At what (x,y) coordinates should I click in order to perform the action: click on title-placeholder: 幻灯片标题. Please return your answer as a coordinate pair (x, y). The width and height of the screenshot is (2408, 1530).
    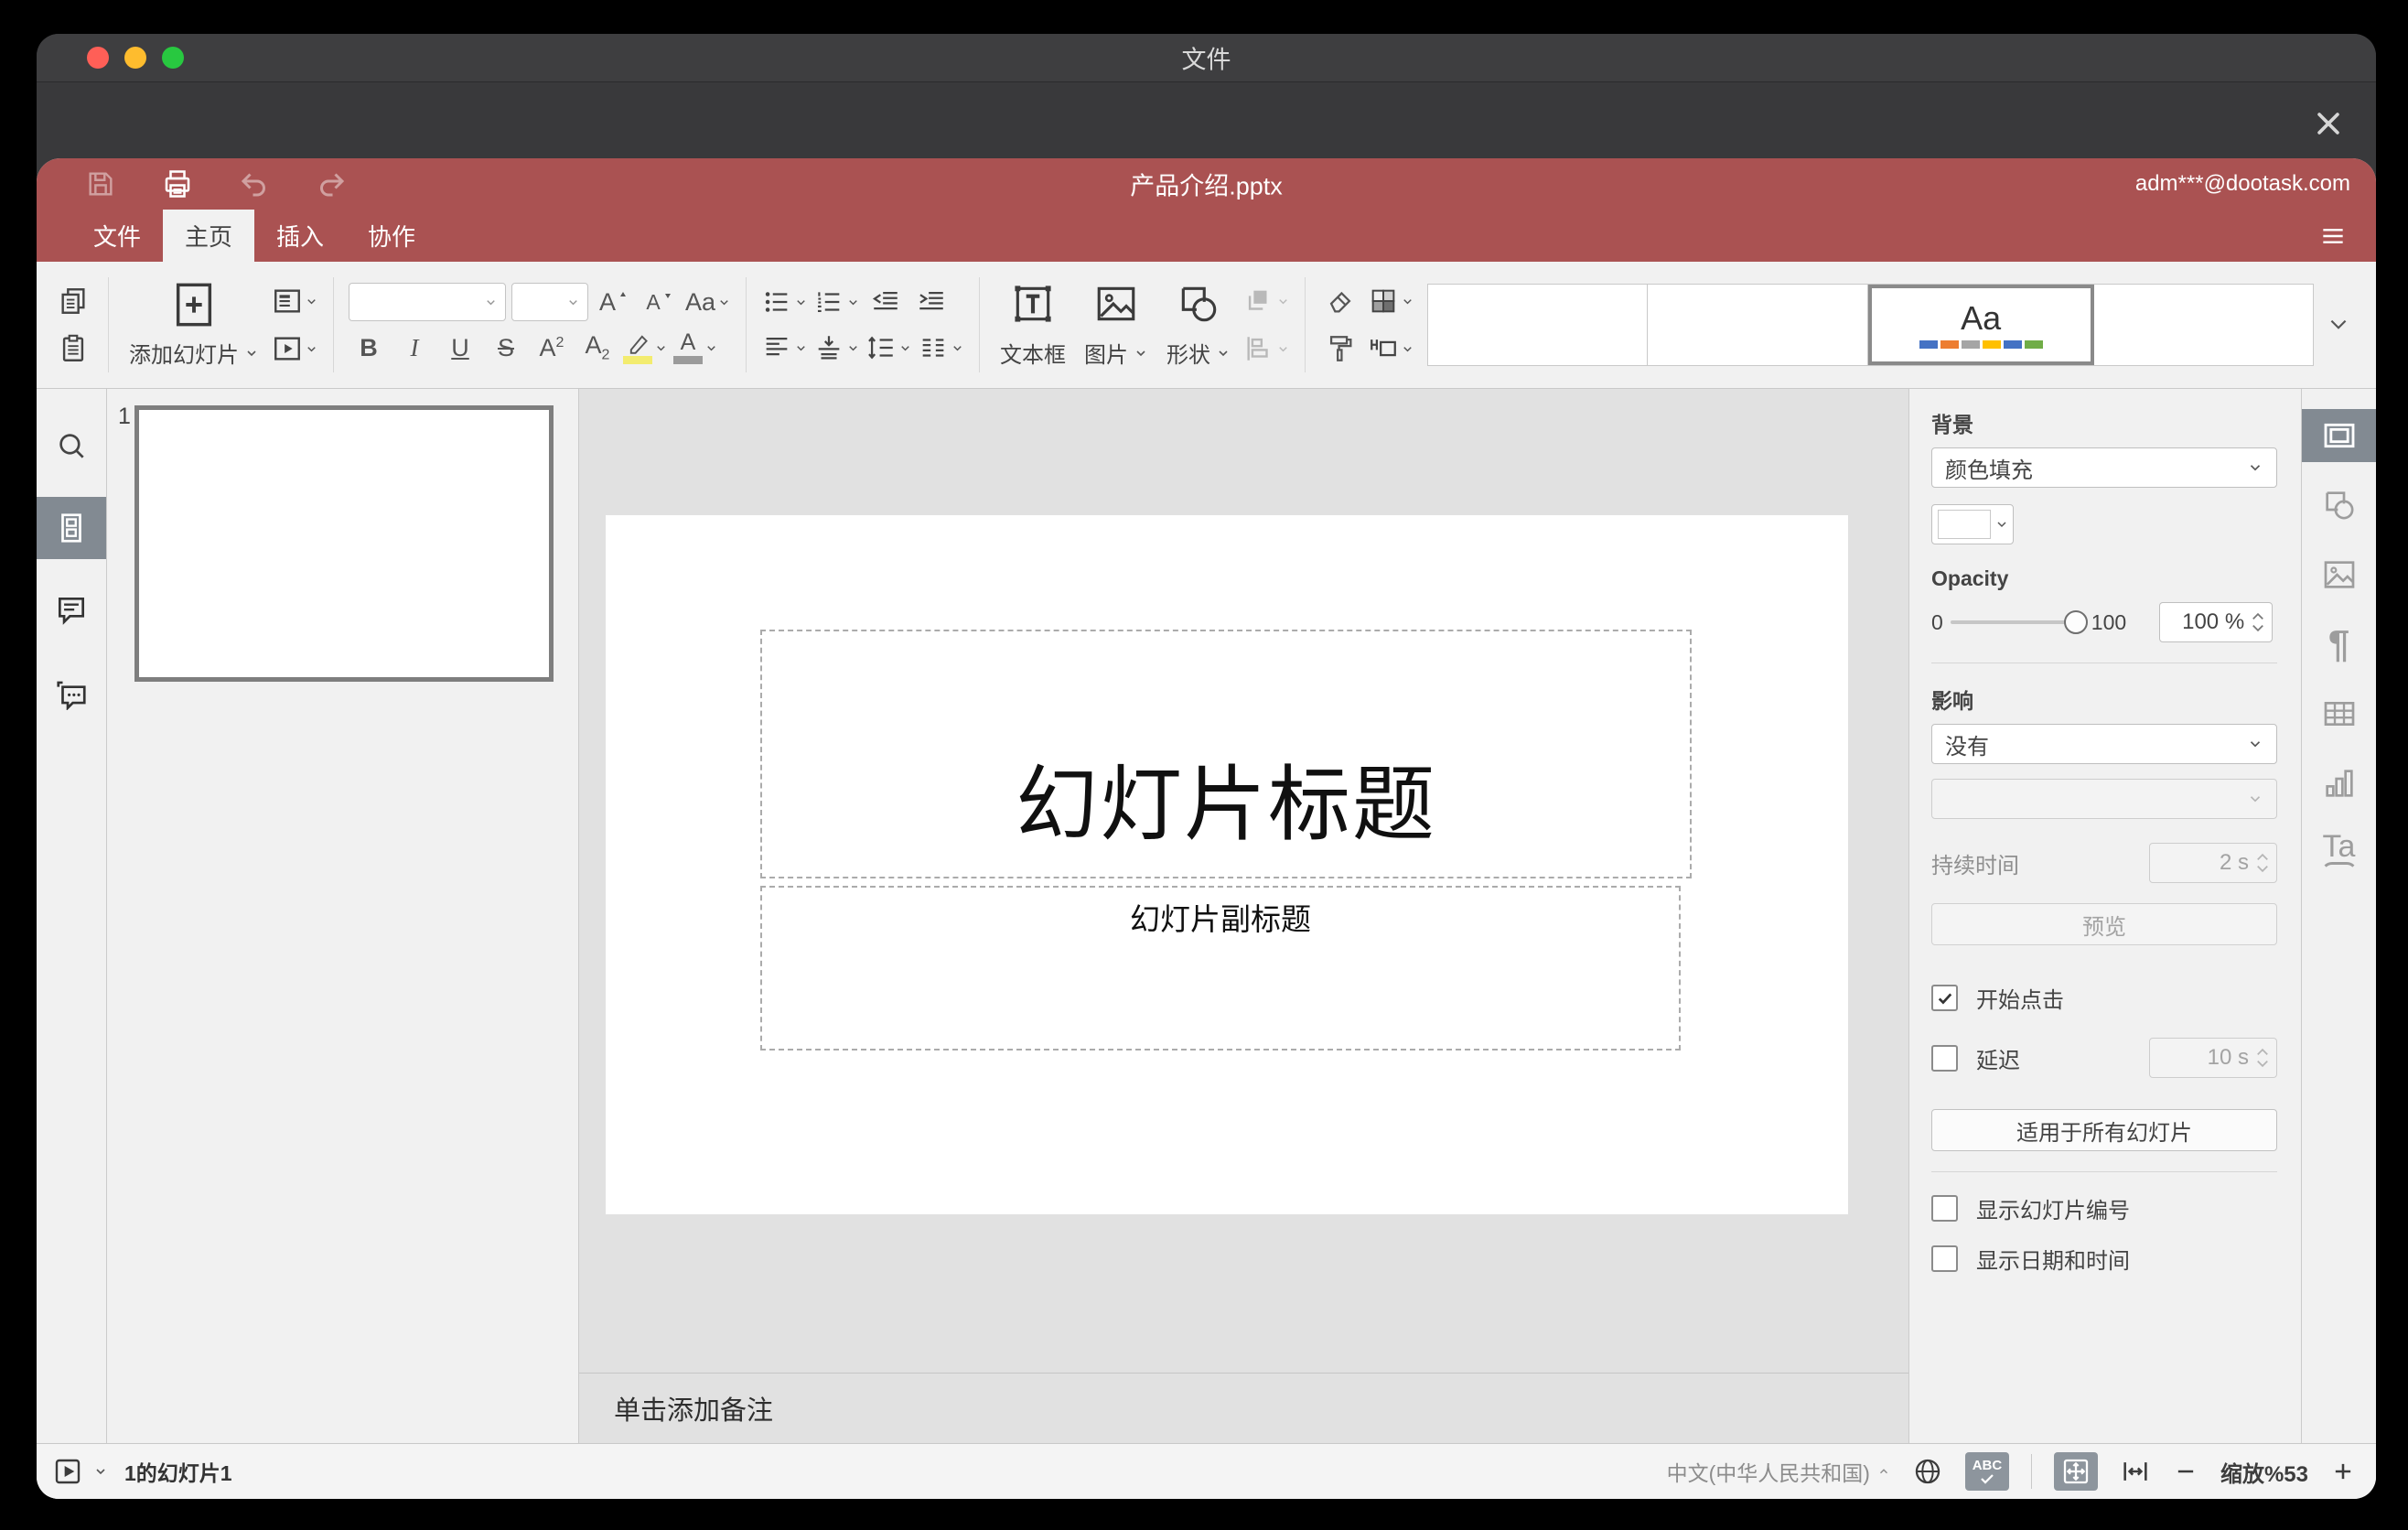
    Looking at the image, I should click on (1226, 754).